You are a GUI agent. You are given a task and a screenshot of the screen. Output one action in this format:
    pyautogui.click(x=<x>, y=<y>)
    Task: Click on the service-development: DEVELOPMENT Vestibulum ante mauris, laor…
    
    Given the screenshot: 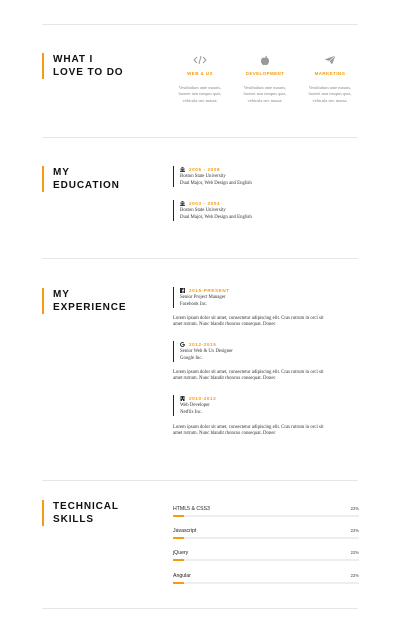 What is the action you would take?
    pyautogui.click(x=265, y=78)
    